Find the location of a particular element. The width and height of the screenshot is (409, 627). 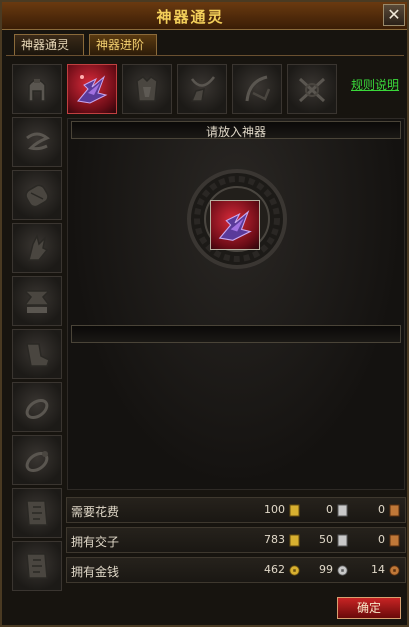

armor-icon is located at coordinates (147, 89).